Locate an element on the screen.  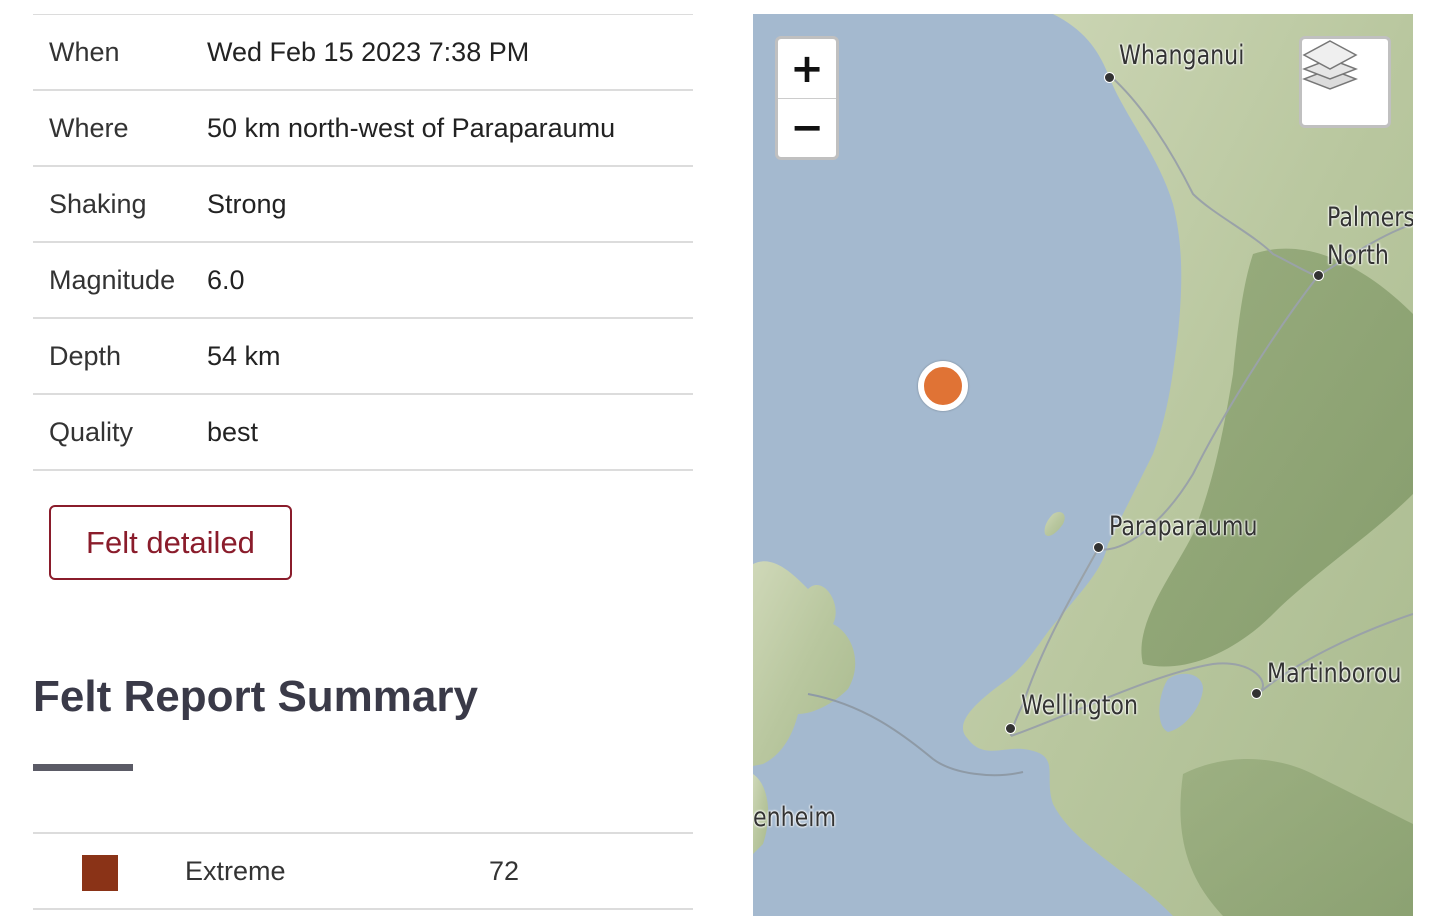
detail-row-when: When Wed Feb 15 2023 7:38 PM is located at coordinates (363, 53).